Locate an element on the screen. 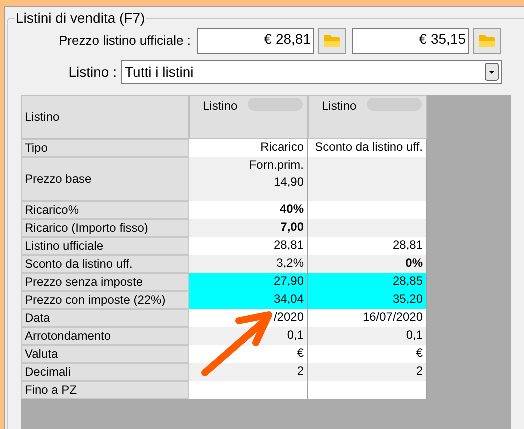 The height and width of the screenshot is (429, 524). row-label: Data is located at coordinates (105, 318).